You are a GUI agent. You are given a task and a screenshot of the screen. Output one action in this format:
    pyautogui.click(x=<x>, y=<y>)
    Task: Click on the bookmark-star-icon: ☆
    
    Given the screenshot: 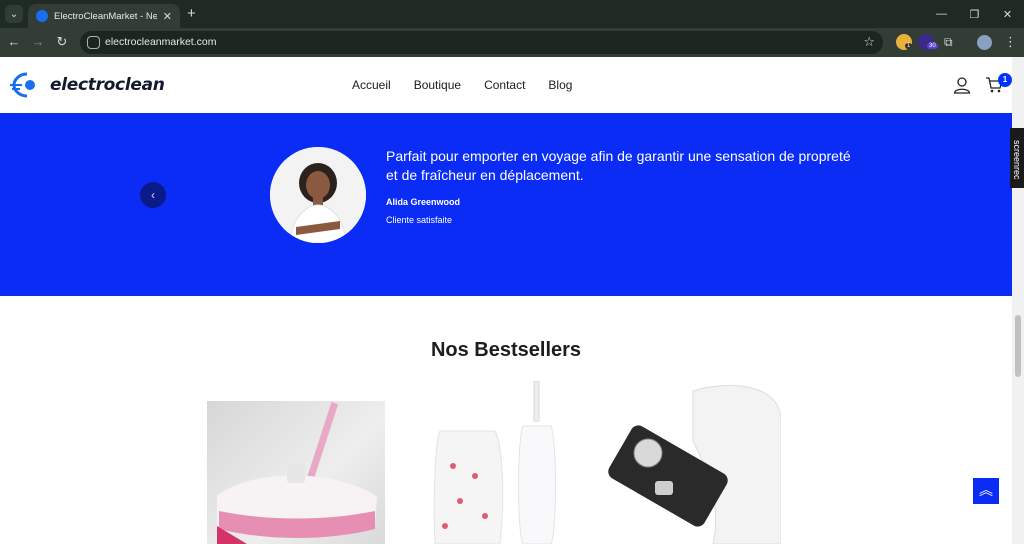 What is the action you would take?
    pyautogui.click(x=869, y=42)
    